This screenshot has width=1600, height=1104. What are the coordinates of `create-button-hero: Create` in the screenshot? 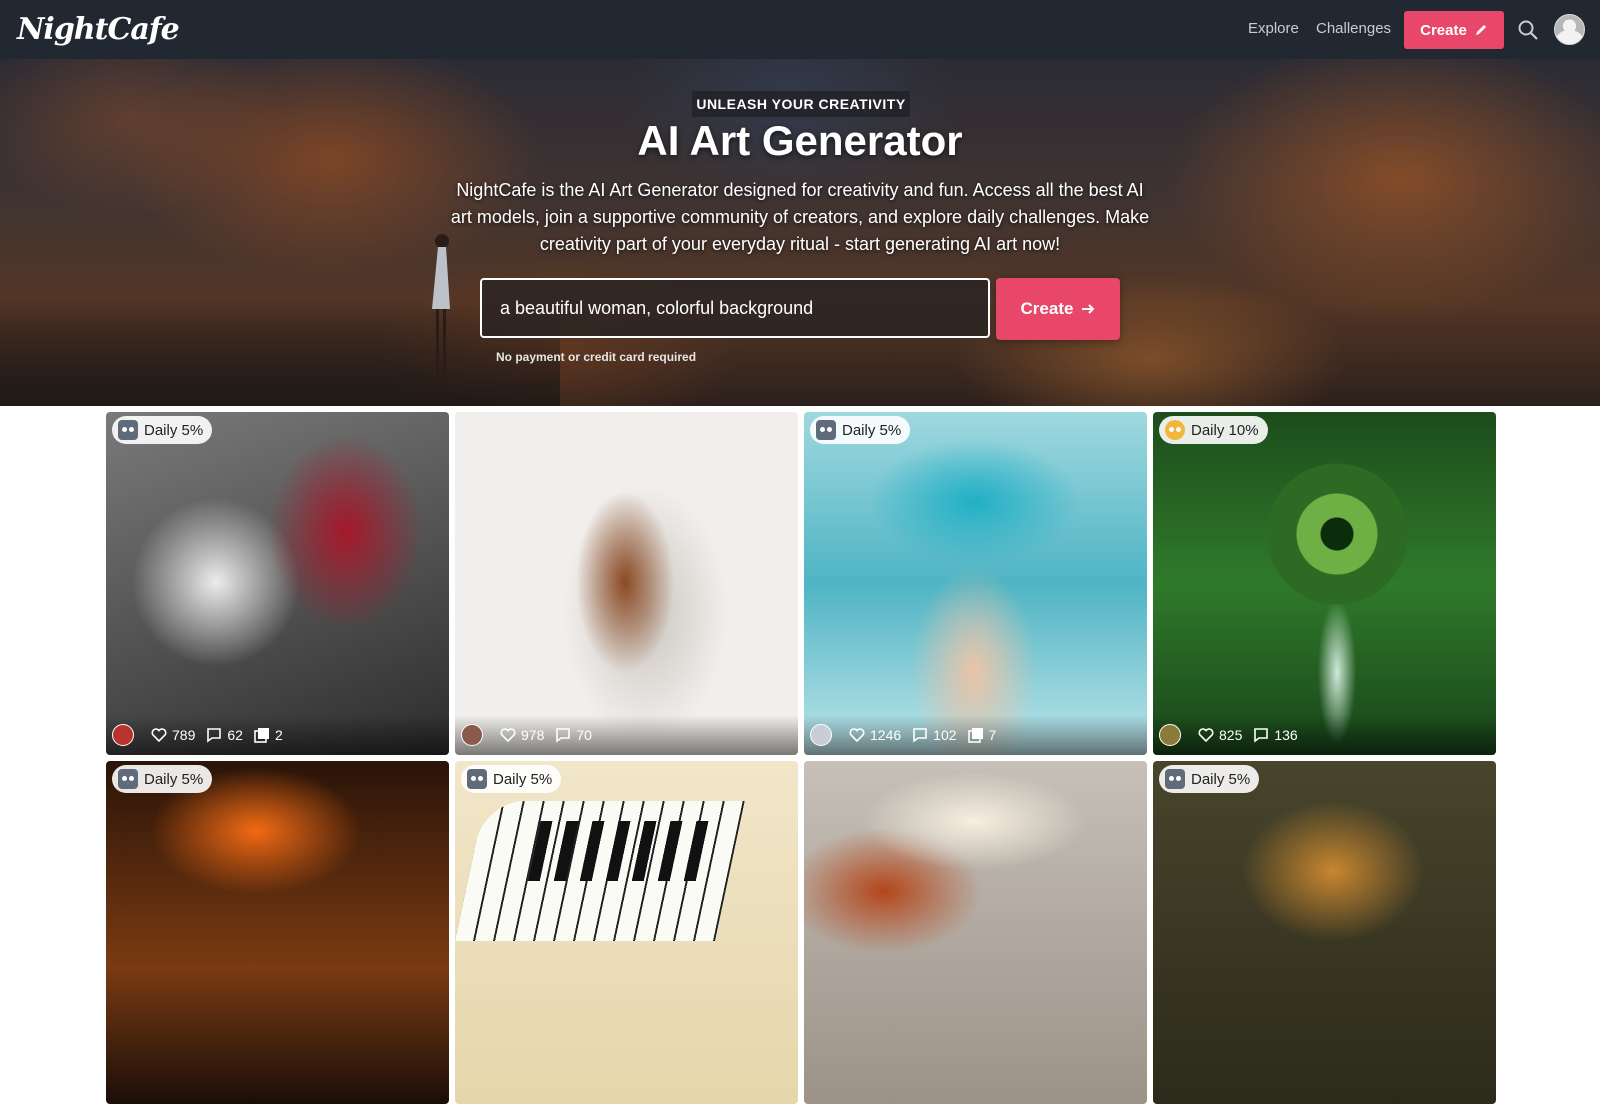 It's located at (1058, 309).